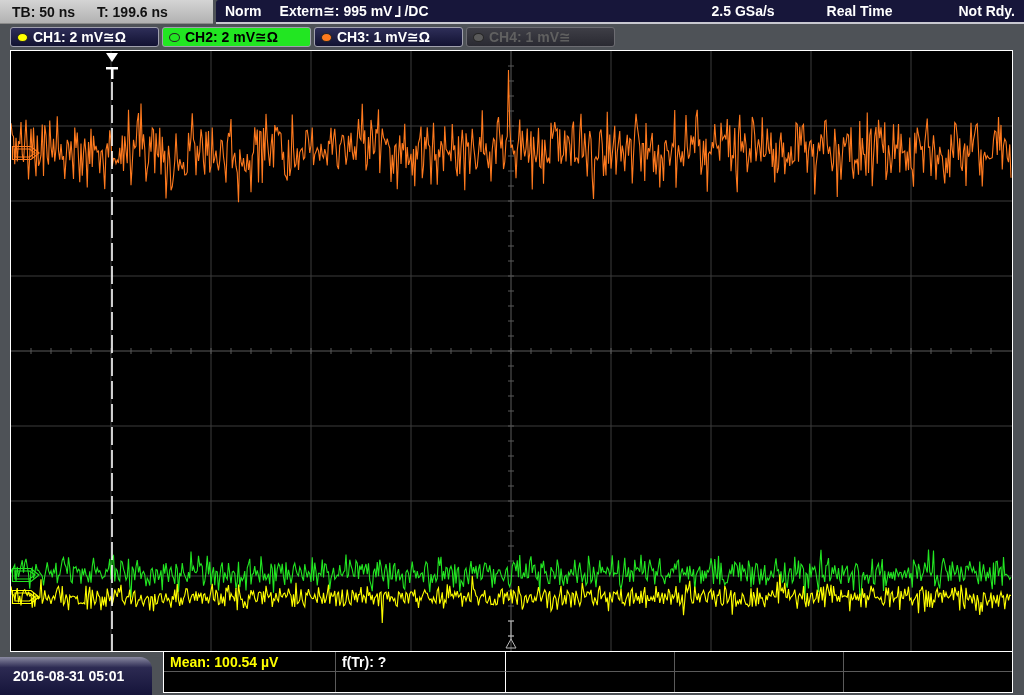 Image resolution: width=1024 pixels, height=695 pixels. Describe the element at coordinates (859, 11) in the screenshot. I see `acquisition-mode-label: Real Time` at that location.